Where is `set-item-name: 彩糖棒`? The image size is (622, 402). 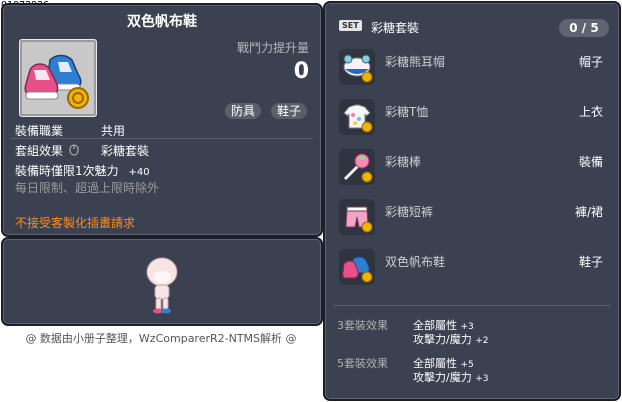
set-item-name: 彩糖棒 is located at coordinates (403, 162).